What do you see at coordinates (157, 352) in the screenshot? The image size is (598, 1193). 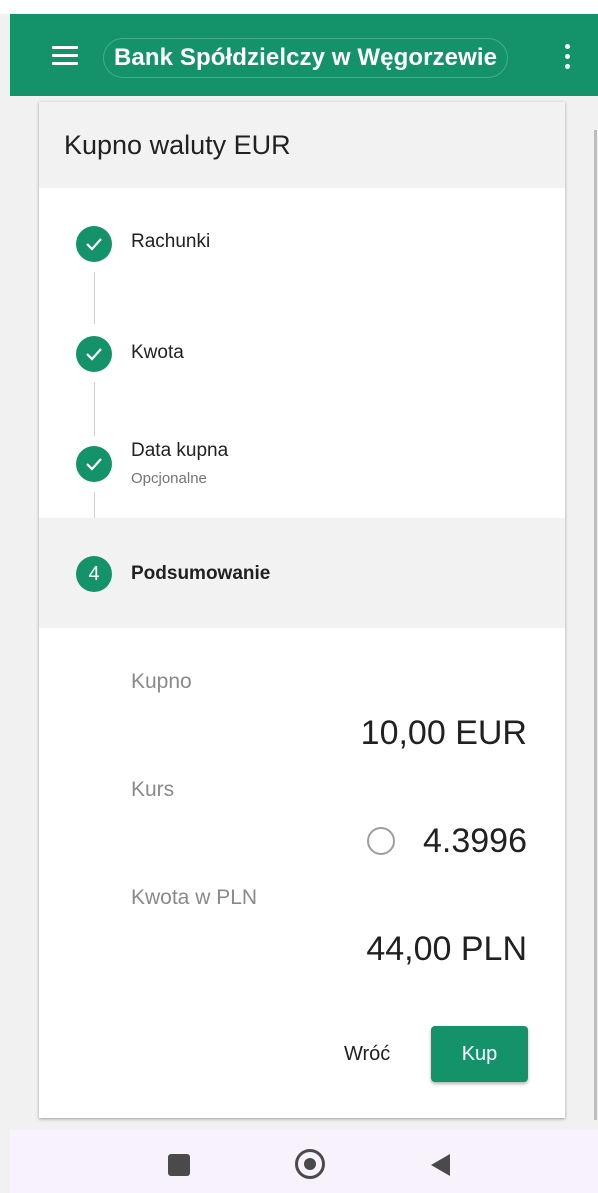 I see `step-label: Kwota` at bounding box center [157, 352].